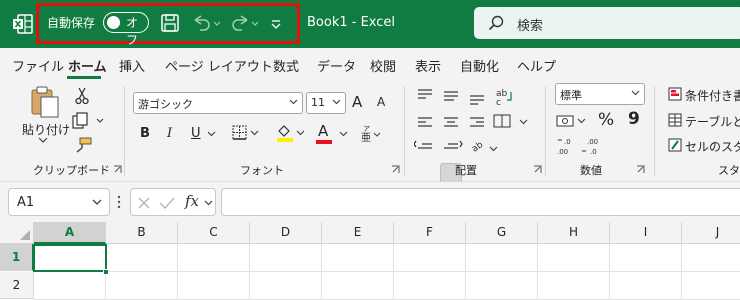 The width and height of the screenshot is (740, 300). What do you see at coordinates (474, 119) in the screenshot?
I see `alignment-icons: ab c ab` at bounding box center [474, 119].